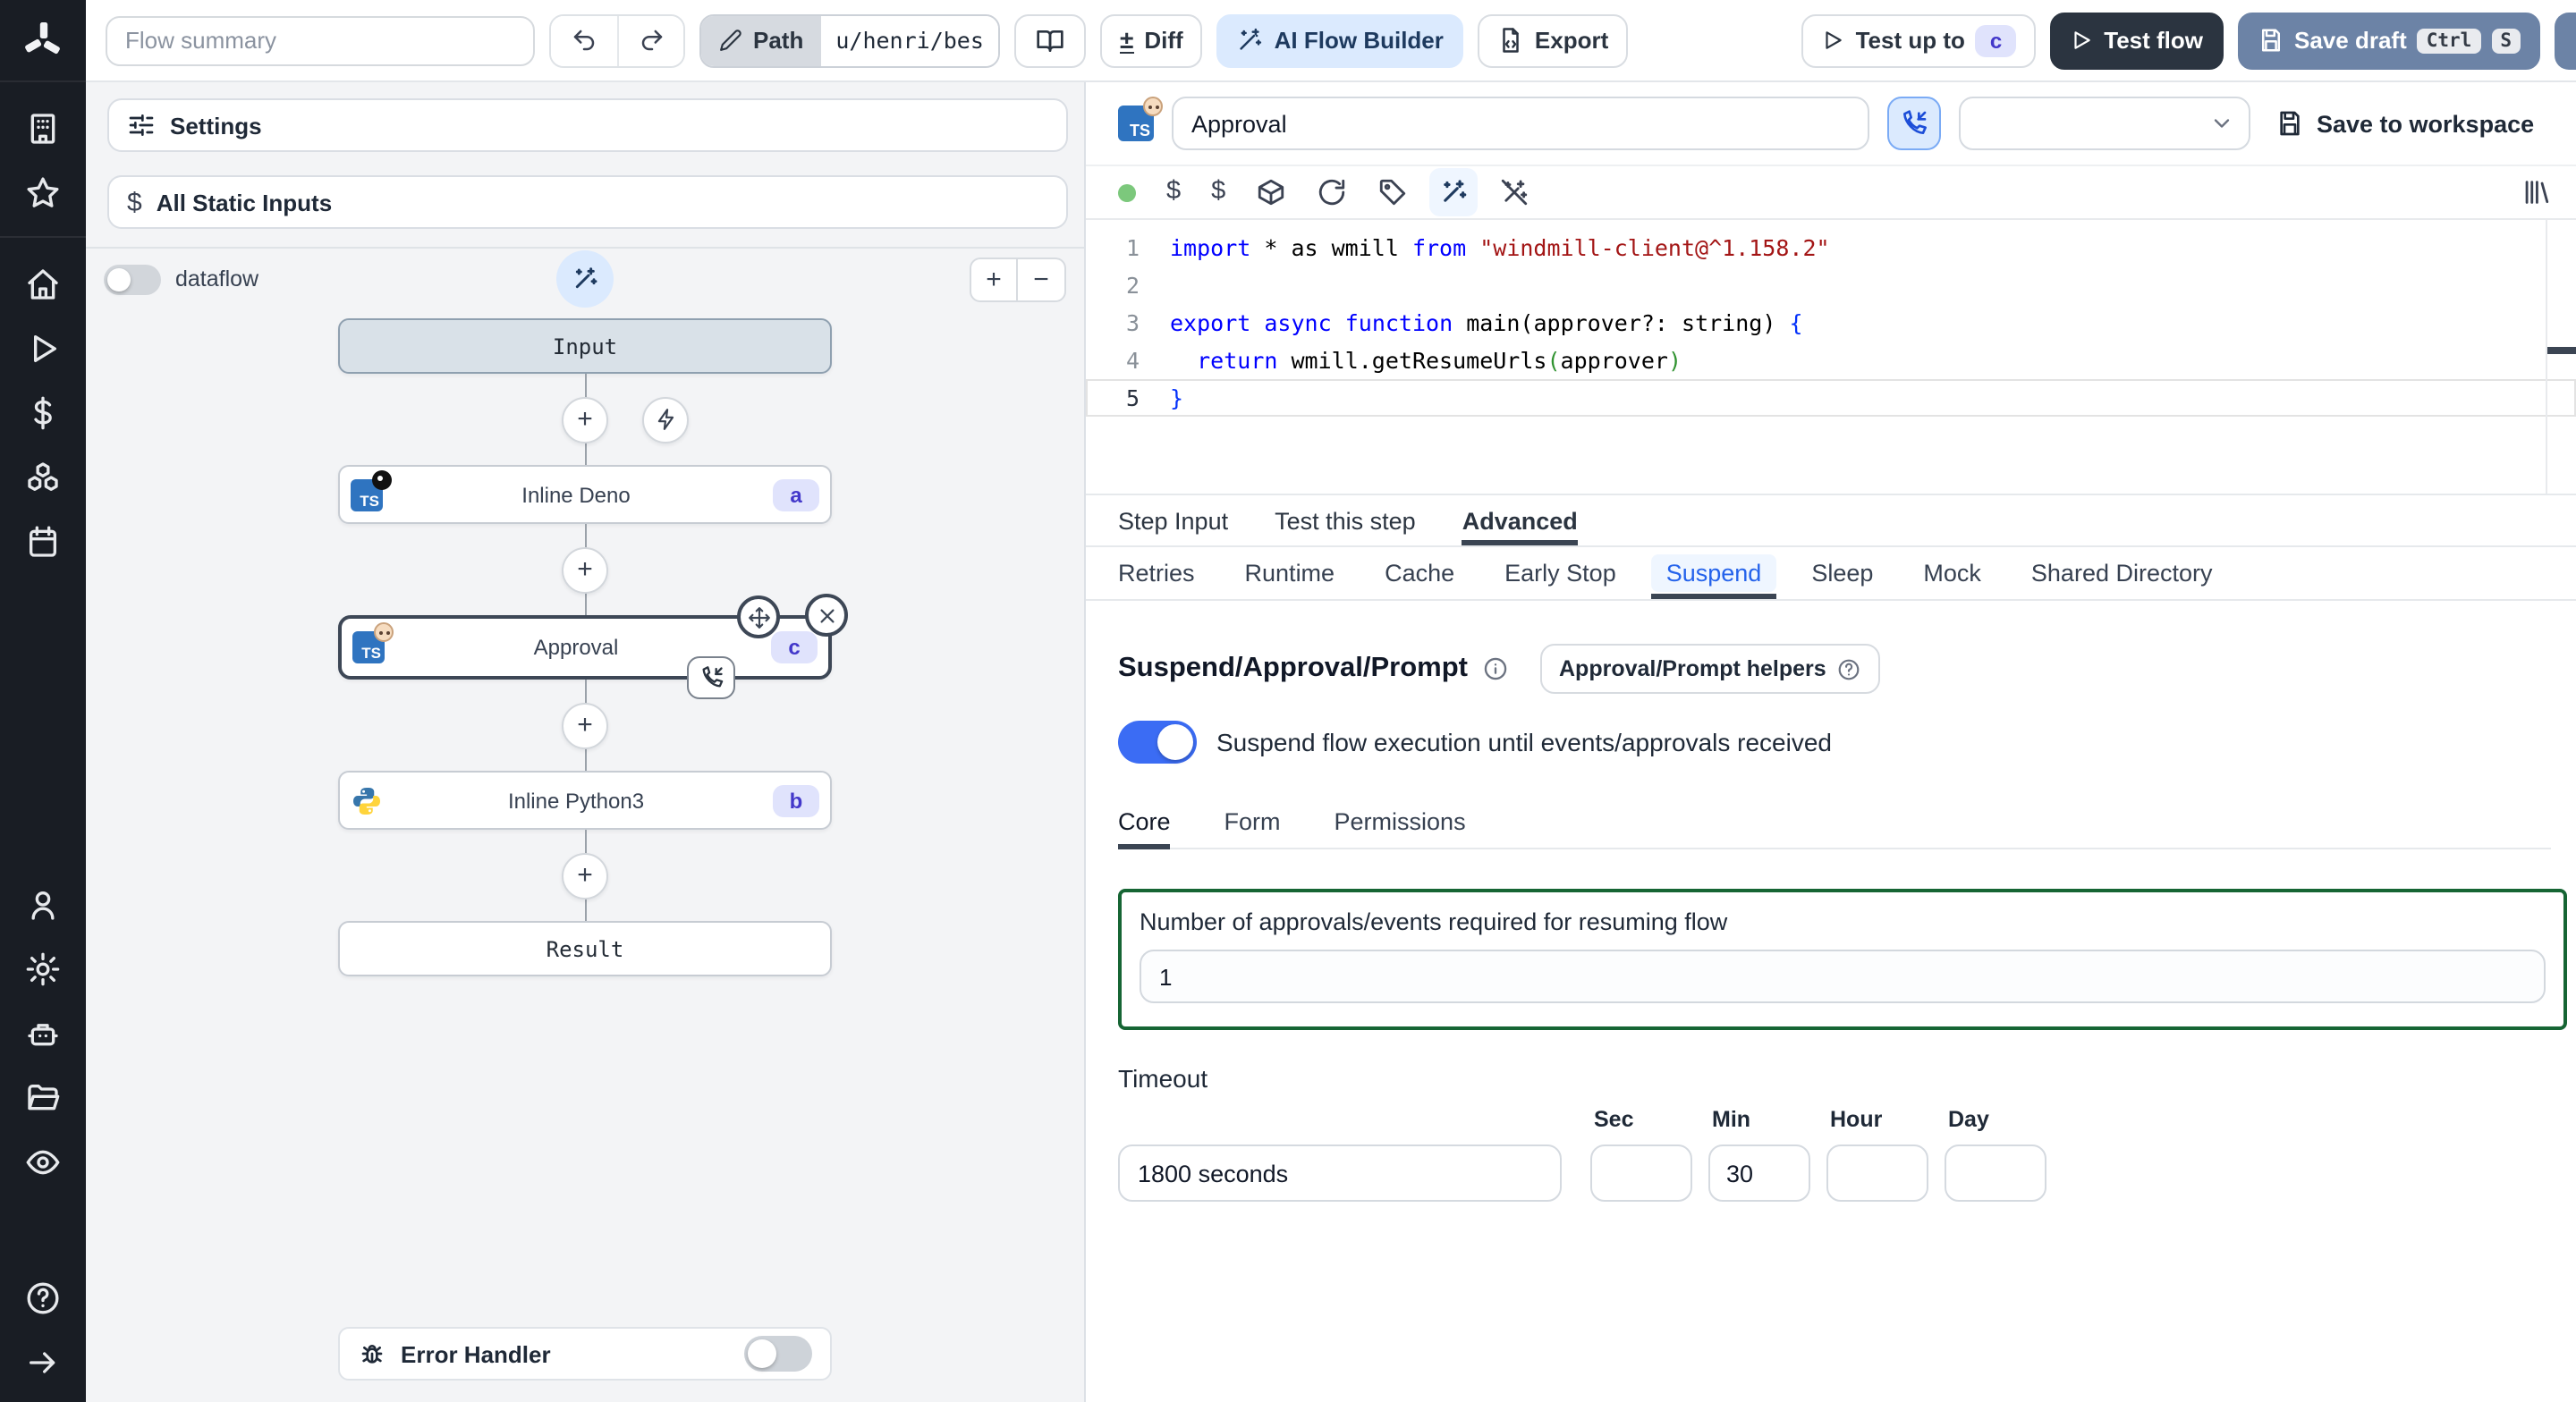 Image resolution: width=2576 pixels, height=1402 pixels. Describe the element at coordinates (1831, 285) in the screenshot. I see `code-line: 2` at that location.